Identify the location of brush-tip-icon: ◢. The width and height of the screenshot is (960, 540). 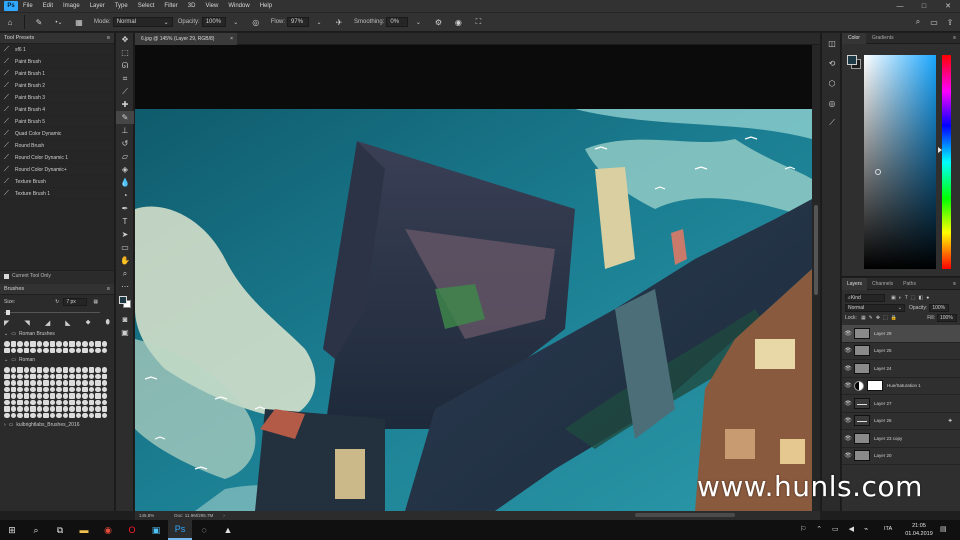
(47, 323).